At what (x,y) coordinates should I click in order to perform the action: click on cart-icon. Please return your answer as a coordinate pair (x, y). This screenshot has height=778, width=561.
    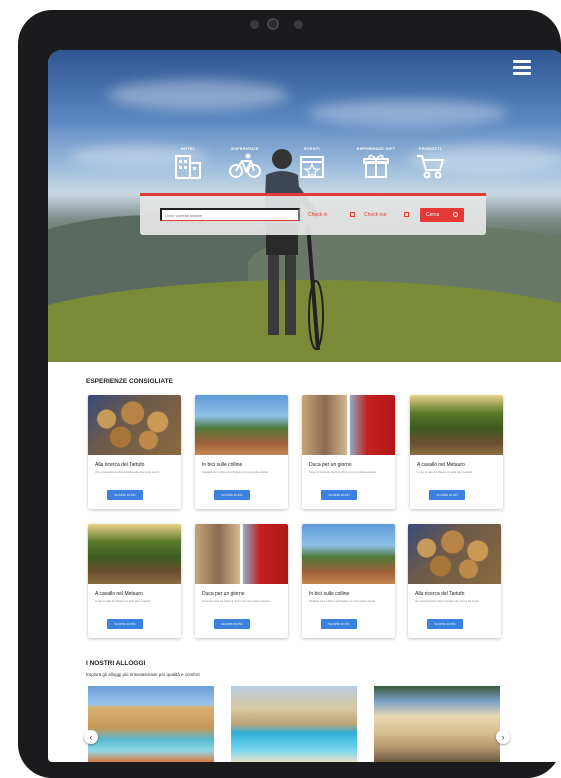
    Looking at the image, I should click on (431, 167).